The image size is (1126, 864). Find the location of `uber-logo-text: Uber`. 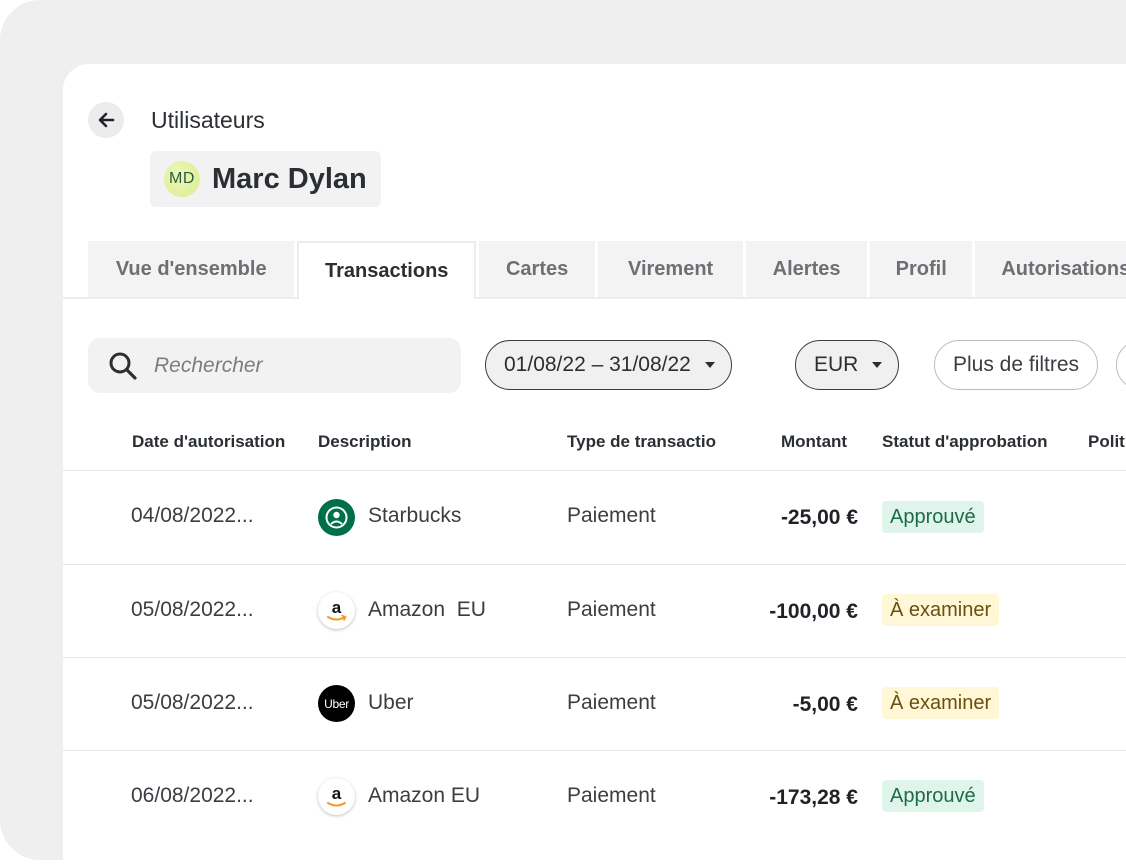

uber-logo-text: Uber is located at coordinates (336, 703).